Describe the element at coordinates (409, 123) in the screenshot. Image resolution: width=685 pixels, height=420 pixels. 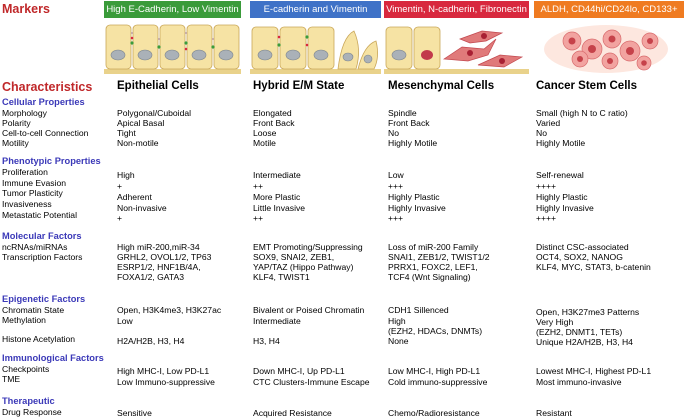
I see `table-cell: Front Back` at that location.